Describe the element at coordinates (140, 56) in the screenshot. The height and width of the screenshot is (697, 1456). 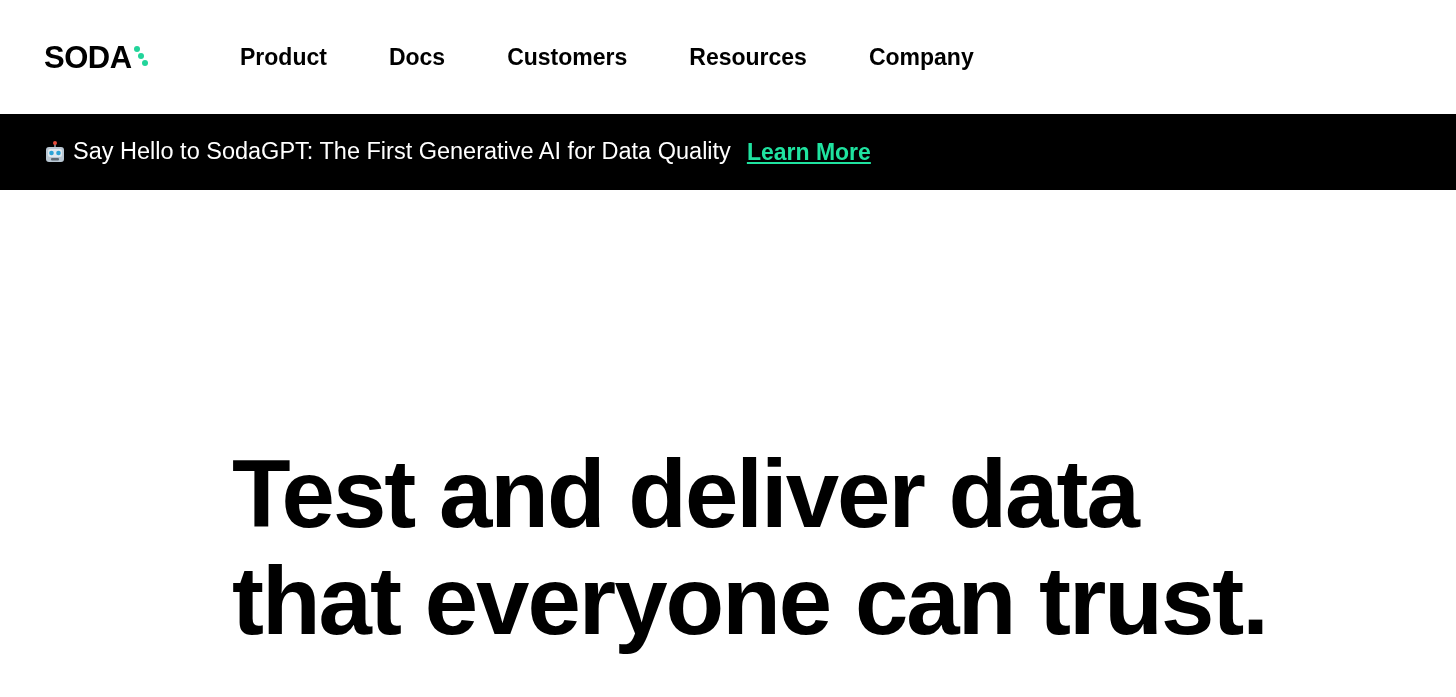
I see `logo-dots-icon` at that location.